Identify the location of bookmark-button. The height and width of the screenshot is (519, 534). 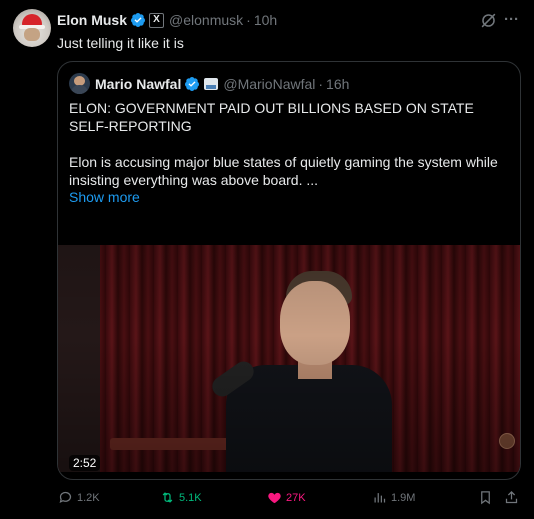
(485, 497).